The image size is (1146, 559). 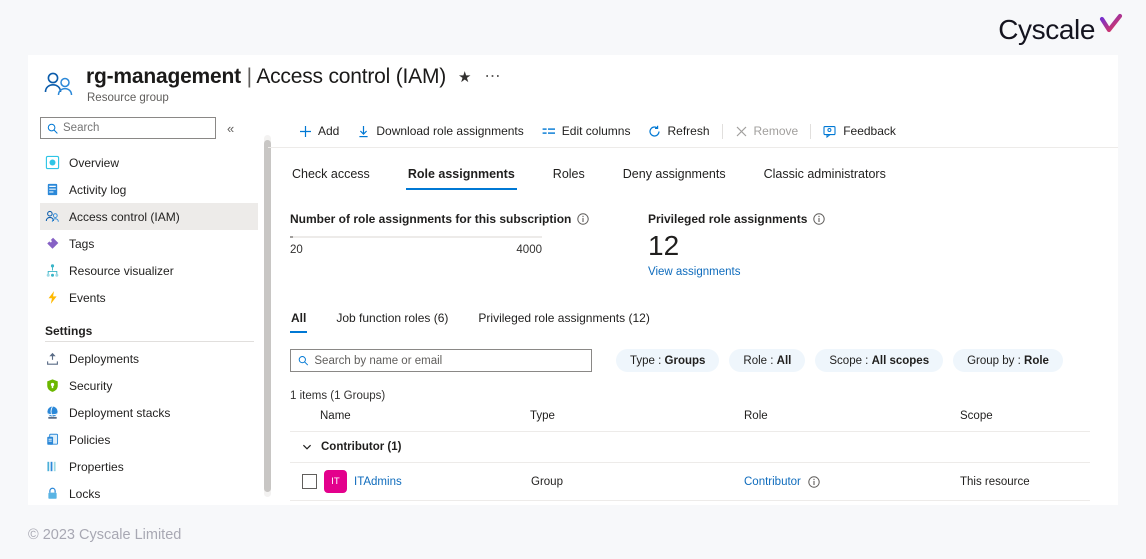 What do you see at coordinates (363, 131) in the screenshot?
I see `download-icon` at bounding box center [363, 131].